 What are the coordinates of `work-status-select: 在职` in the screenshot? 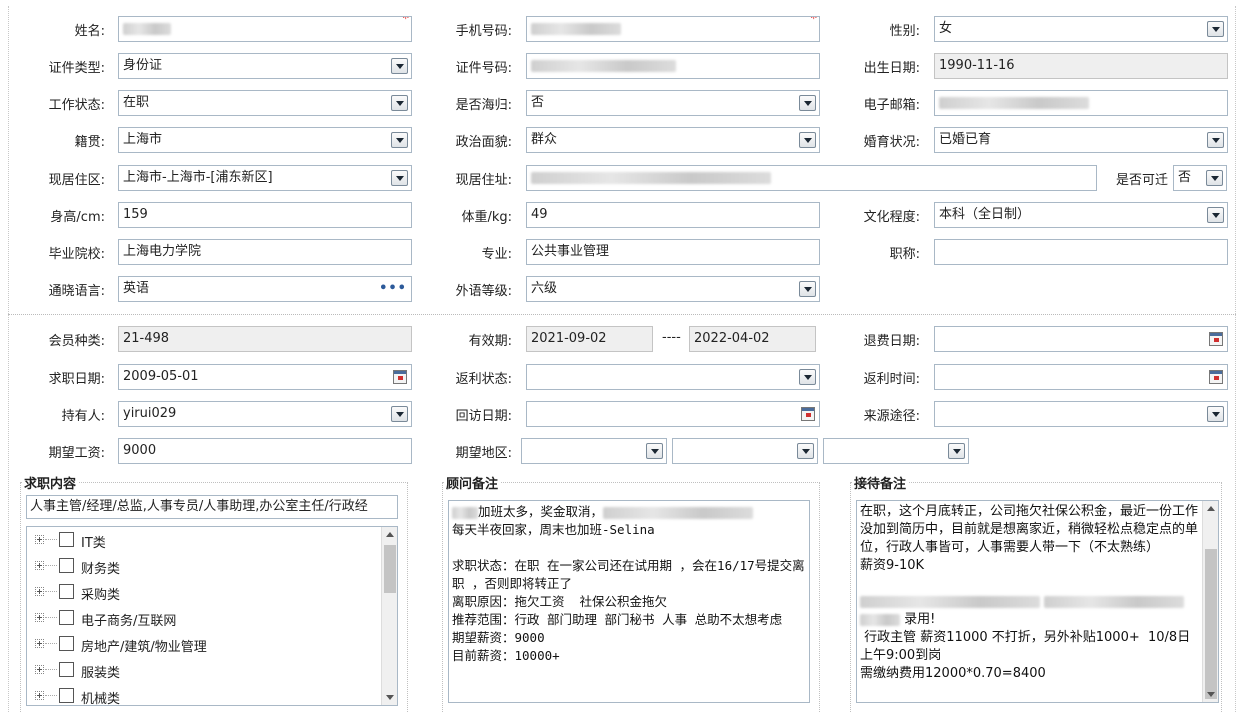 It's located at (265, 103).